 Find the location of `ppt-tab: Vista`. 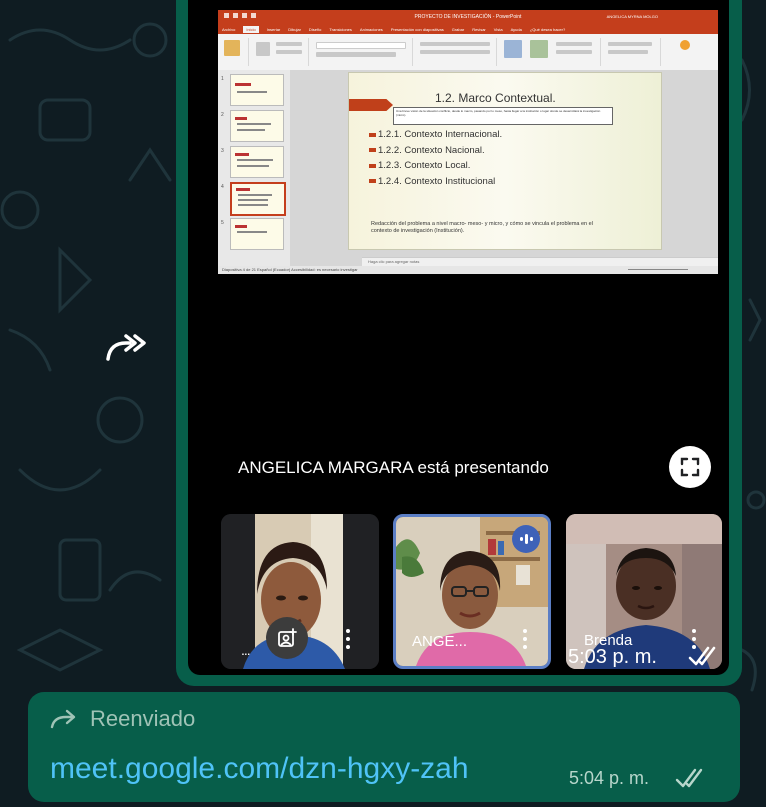

ppt-tab: Vista is located at coordinates (498, 29).